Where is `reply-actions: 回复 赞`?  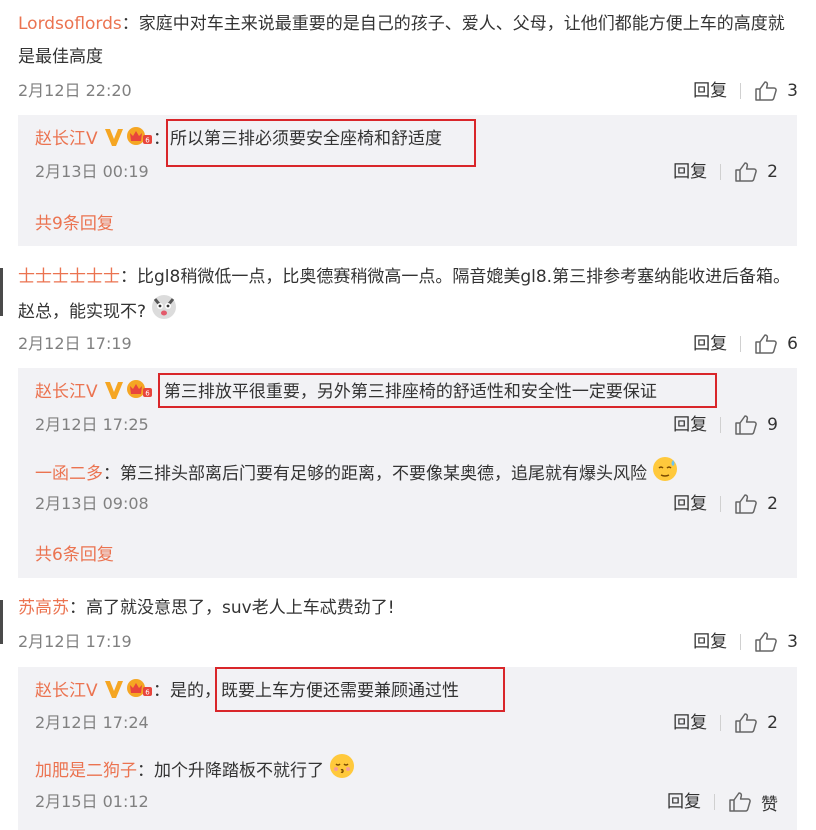
reply-actions: 回复 赞 is located at coordinates (722, 802).